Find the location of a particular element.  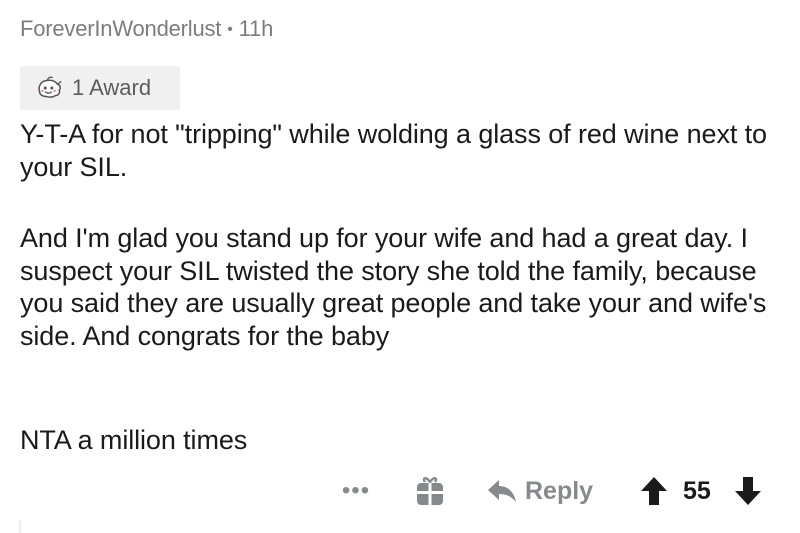

author-name: ForeverInWonderlust is located at coordinates (120, 28).